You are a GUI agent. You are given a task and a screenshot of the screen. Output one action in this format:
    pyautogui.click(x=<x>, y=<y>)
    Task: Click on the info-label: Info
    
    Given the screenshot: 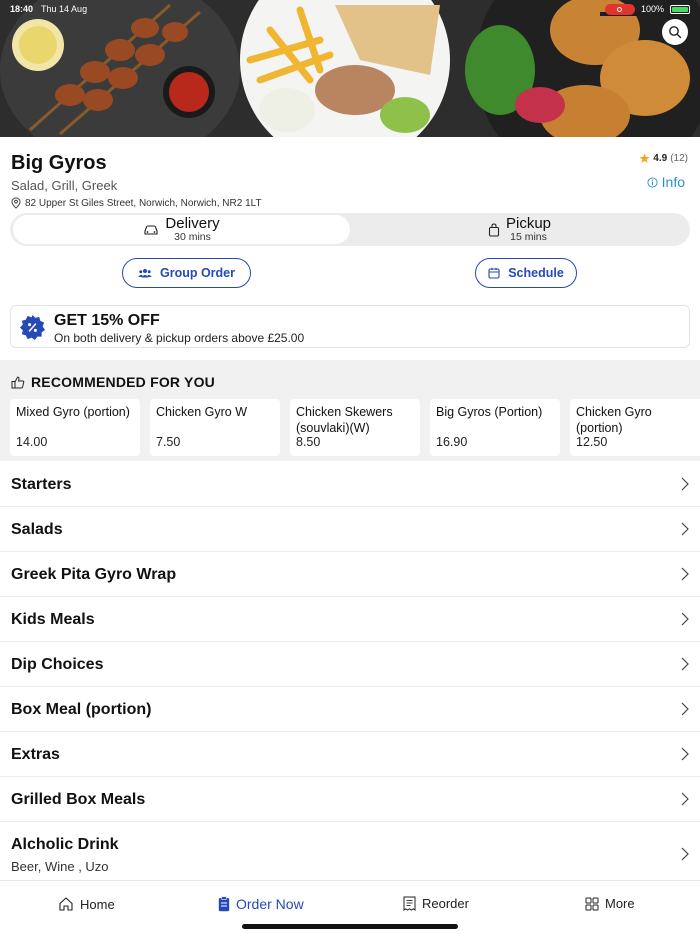 What is the action you would take?
    pyautogui.click(x=673, y=182)
    